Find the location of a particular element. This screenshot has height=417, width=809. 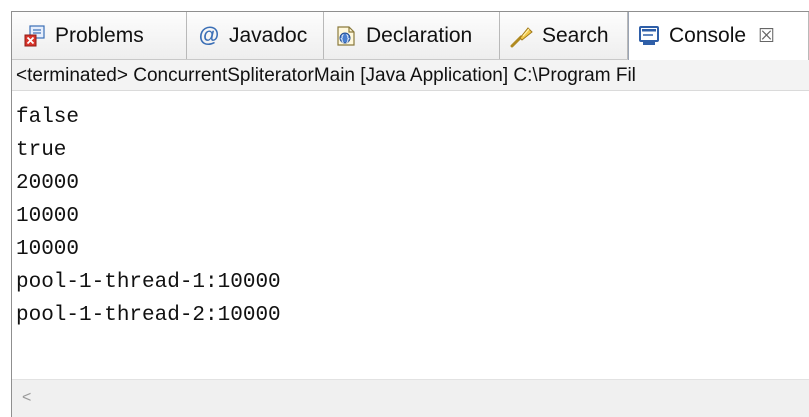

tab-search: Search is located at coordinates (564, 35).